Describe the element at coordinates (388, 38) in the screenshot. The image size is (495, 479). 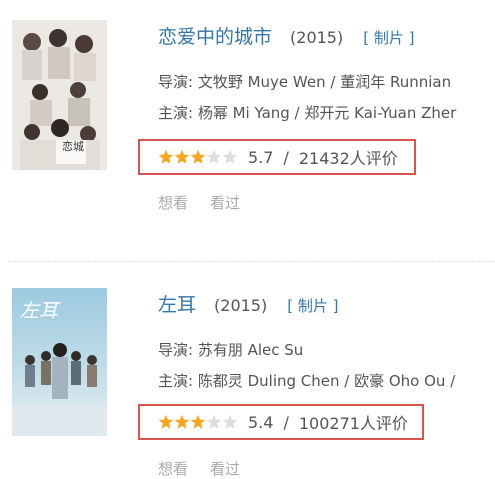
I see `movie-role-tag-1: [ 制片 ]` at that location.